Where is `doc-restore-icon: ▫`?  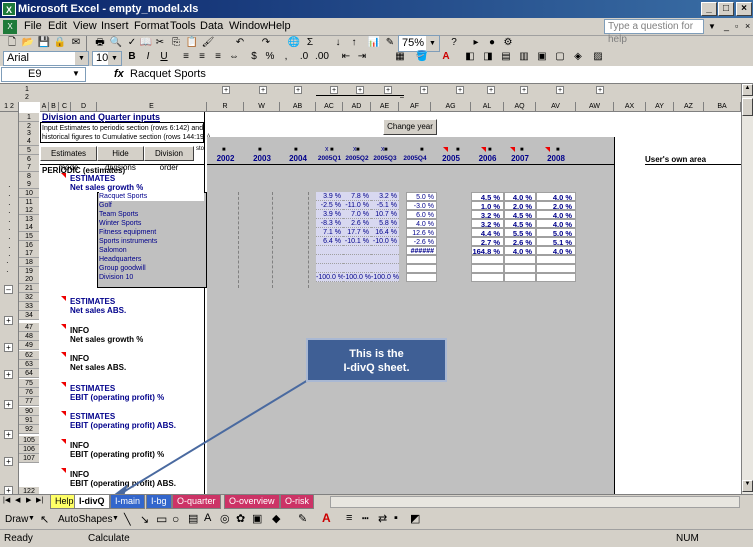
doc-restore-icon: ▫ is located at coordinates (736, 26).